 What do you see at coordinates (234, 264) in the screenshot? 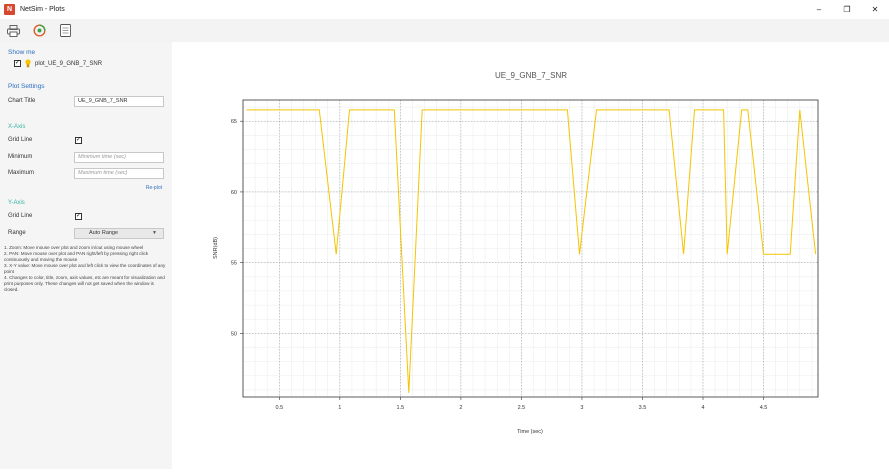
I see `y-tick-label: 55` at bounding box center [234, 264].